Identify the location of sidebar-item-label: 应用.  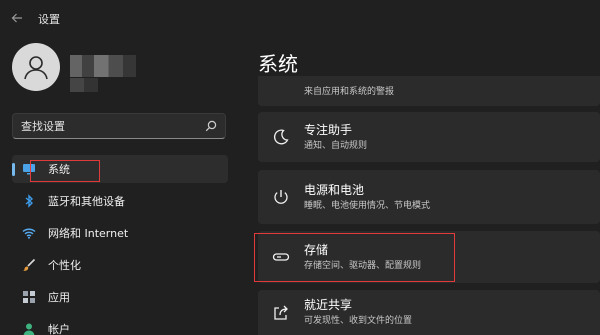
(59, 297).